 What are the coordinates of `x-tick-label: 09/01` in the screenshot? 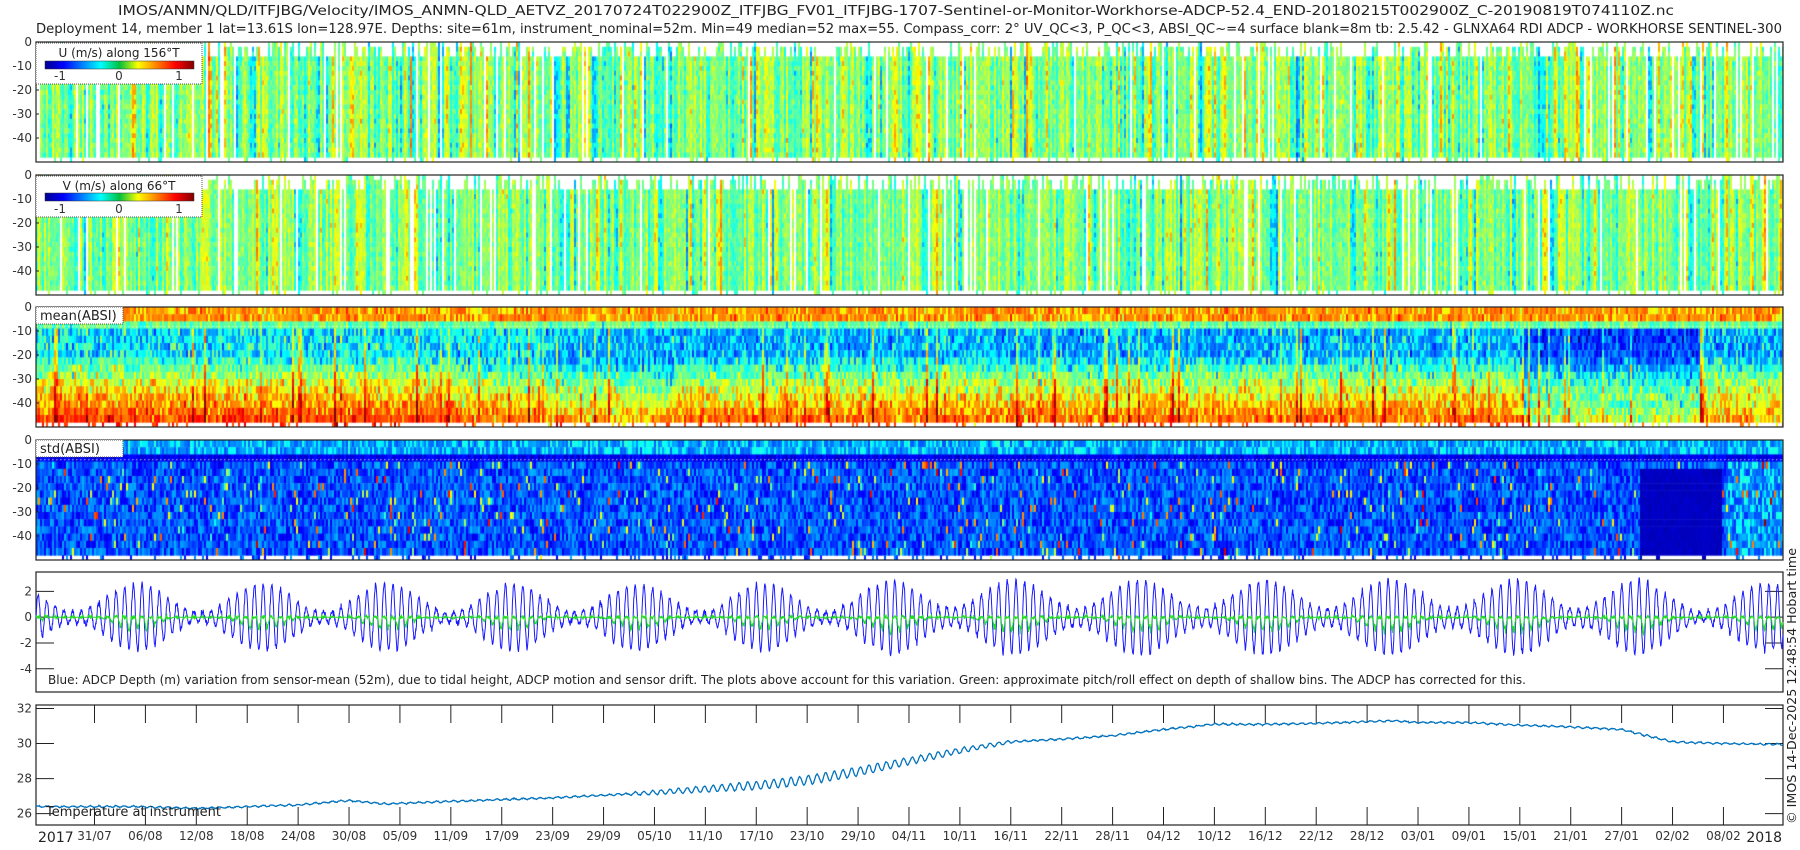 It's located at (1469, 836).